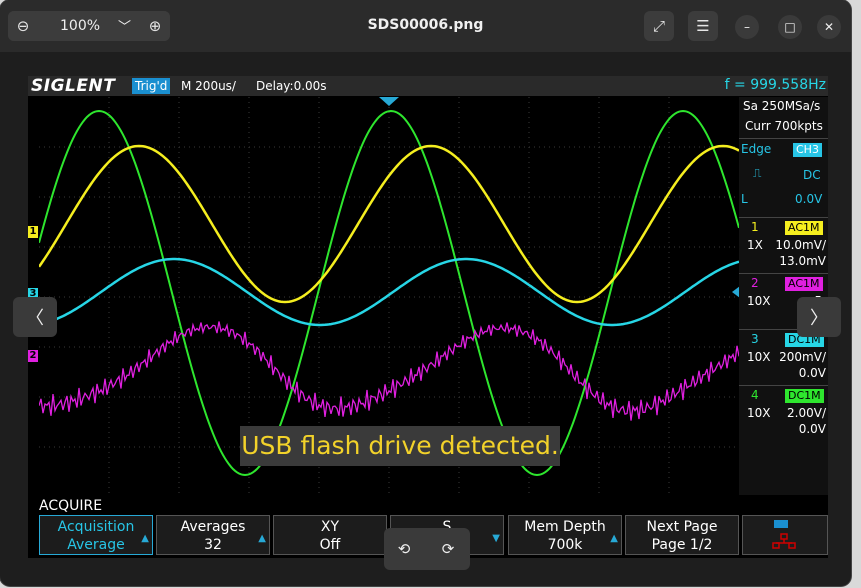 The width and height of the screenshot is (861, 588). I want to click on minimize-icon: –, so click(747, 27).